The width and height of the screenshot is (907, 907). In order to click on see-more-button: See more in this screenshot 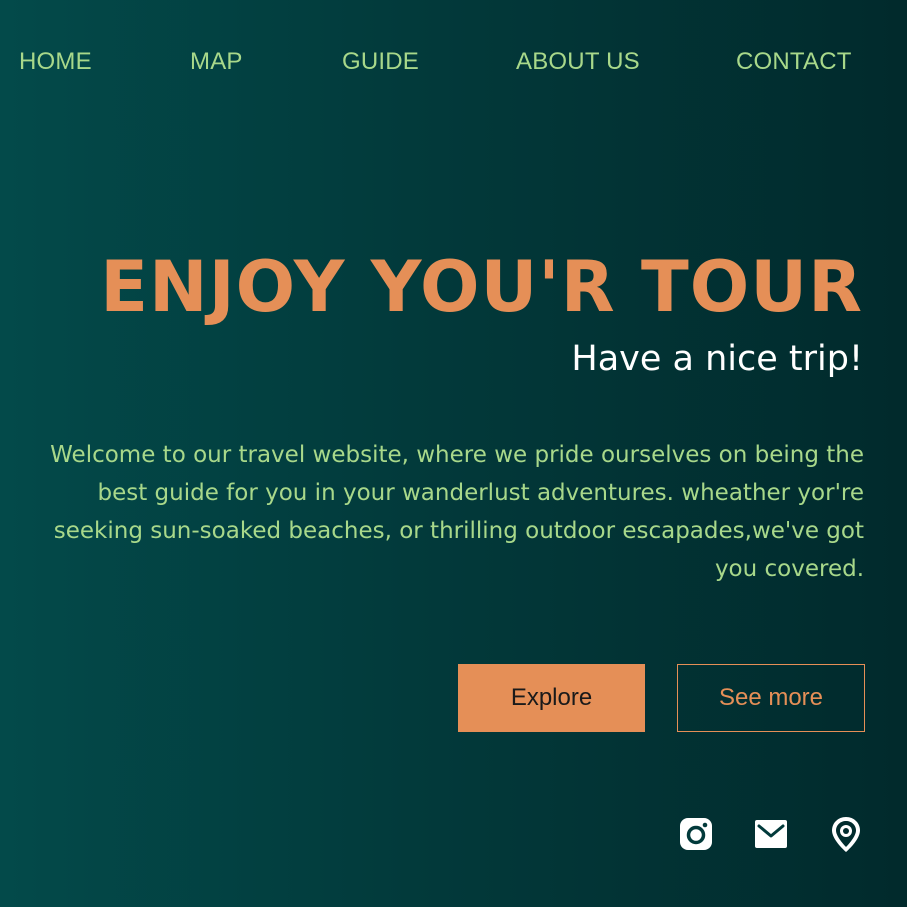, I will do `click(771, 698)`.